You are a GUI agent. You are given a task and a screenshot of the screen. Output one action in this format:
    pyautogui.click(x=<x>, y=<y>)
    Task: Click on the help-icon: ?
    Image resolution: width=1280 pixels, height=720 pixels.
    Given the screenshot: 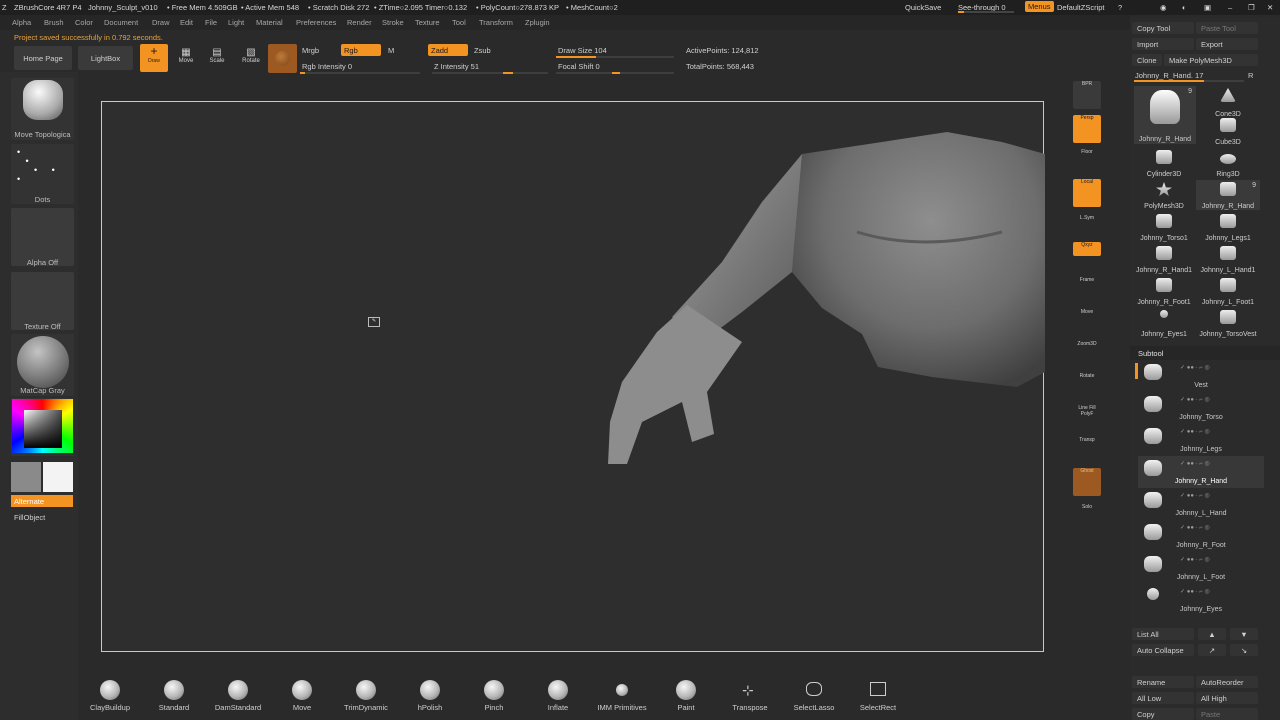 What is the action you would take?
    pyautogui.click(x=1120, y=7)
    